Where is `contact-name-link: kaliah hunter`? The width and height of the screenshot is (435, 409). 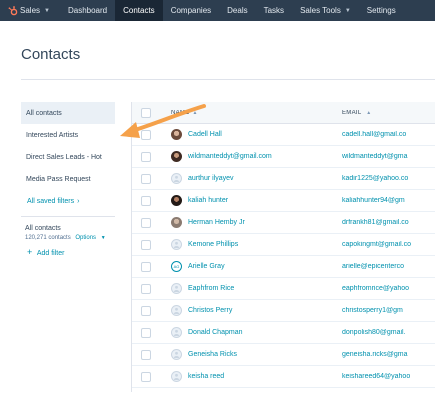 contact-name-link: kaliah hunter is located at coordinates (208, 200).